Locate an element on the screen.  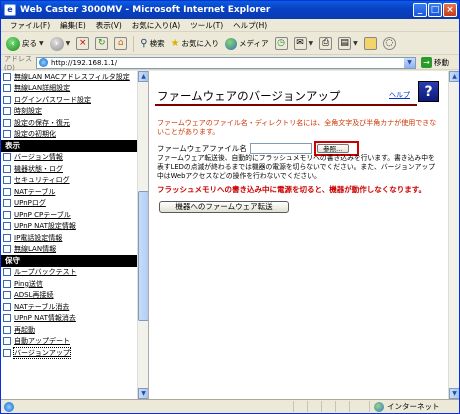
home-button: ⌂ is located at coordinates (120, 44).